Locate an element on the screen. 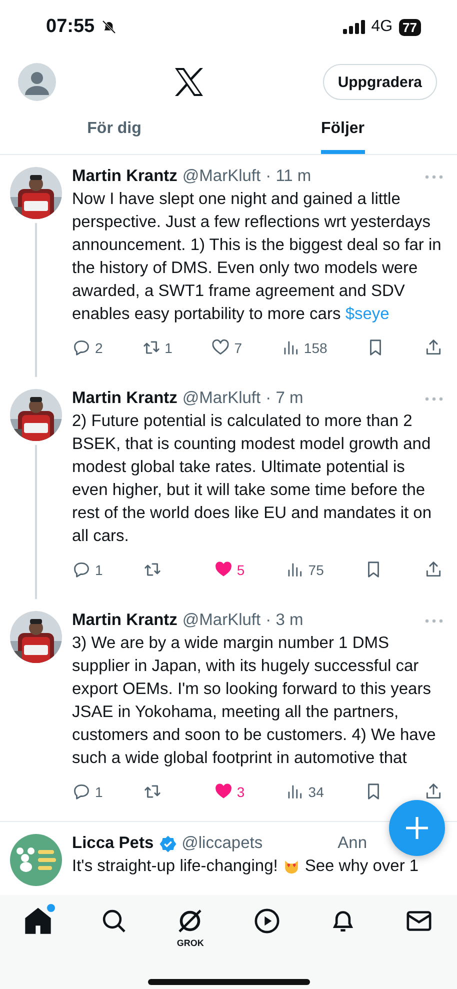  like-count: 7 is located at coordinates (238, 348).